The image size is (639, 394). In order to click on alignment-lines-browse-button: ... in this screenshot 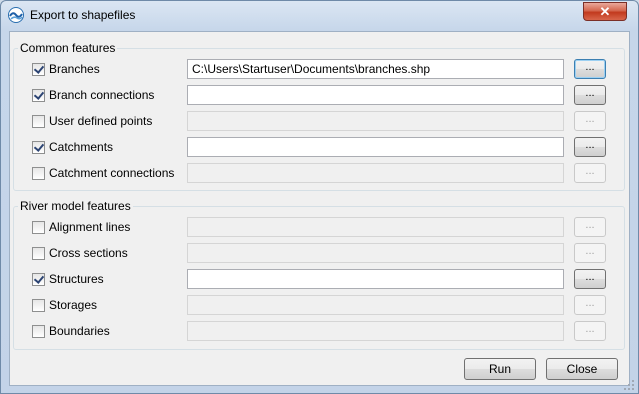, I will do `click(590, 227)`.